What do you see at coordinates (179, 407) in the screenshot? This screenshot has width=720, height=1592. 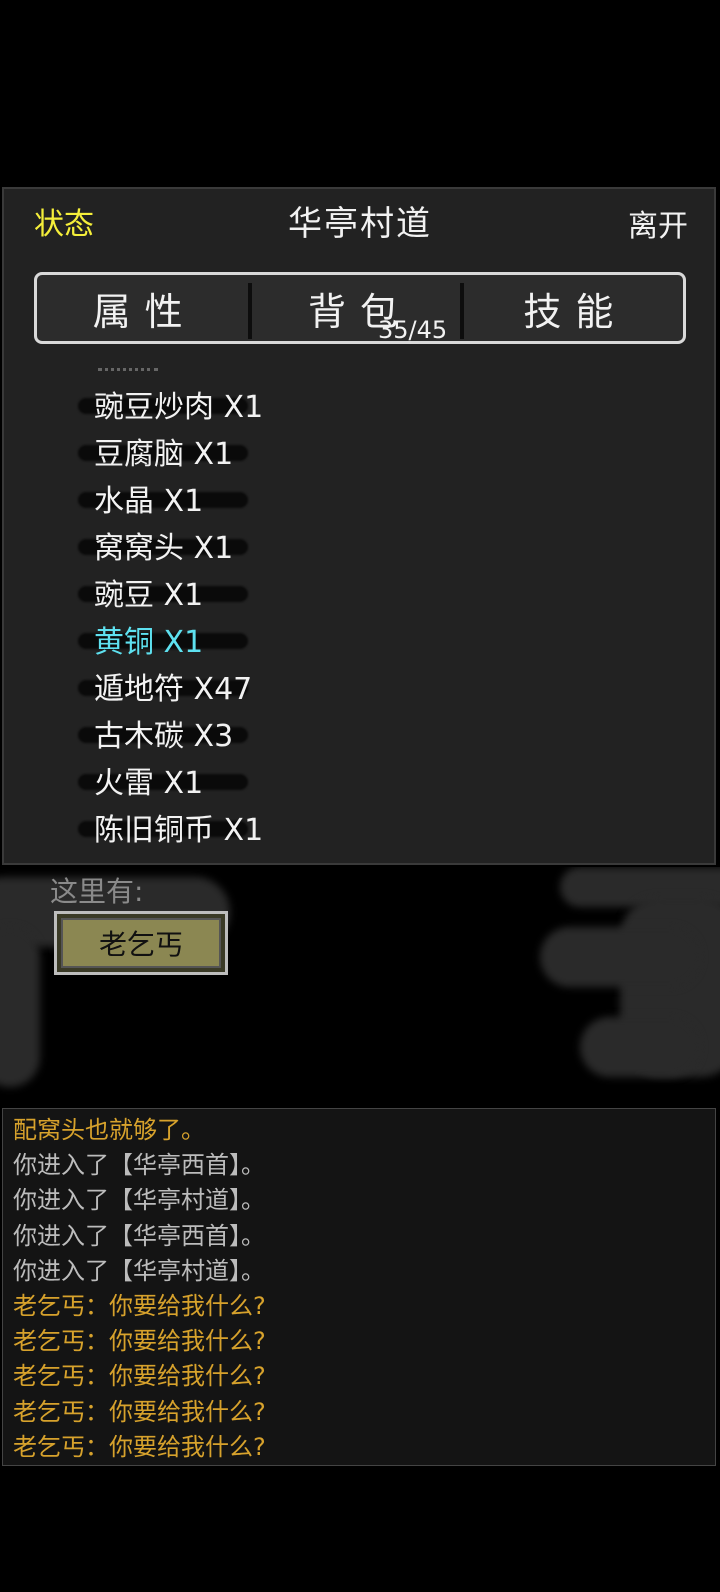 I see `item-label: 豌豆炒肉 X1` at bounding box center [179, 407].